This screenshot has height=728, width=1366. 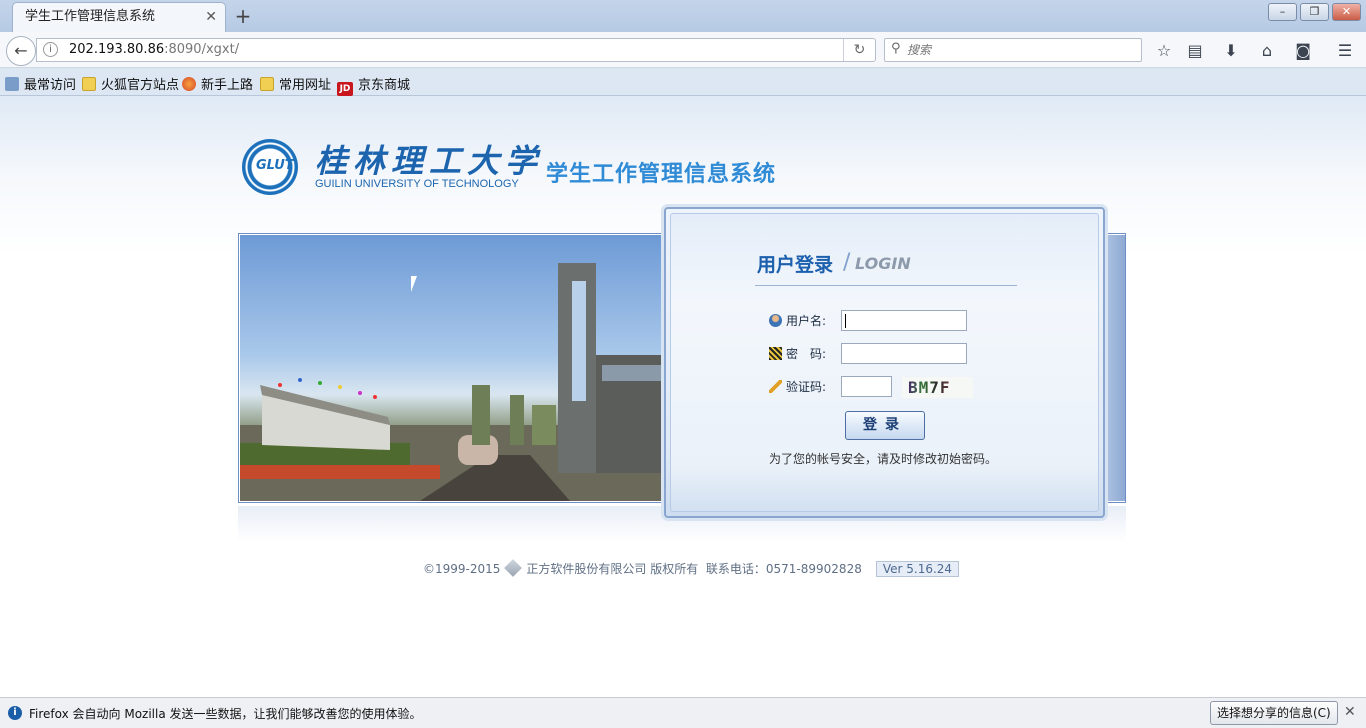 I want to click on bookmark-label: 最常访问, so click(x=50, y=85).